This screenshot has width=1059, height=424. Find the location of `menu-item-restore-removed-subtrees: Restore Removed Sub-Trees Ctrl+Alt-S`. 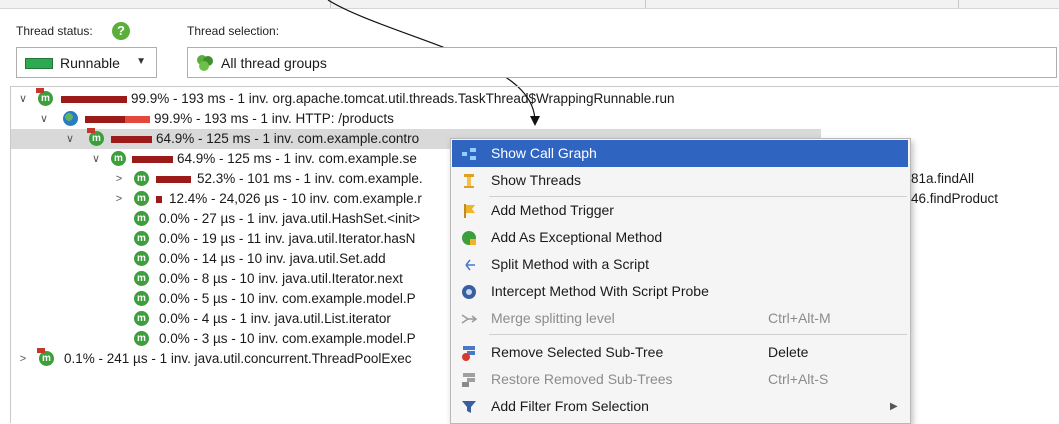

menu-item-restore-removed-subtrees: Restore Removed Sub-Trees Ctrl+Alt-S is located at coordinates (680, 379).